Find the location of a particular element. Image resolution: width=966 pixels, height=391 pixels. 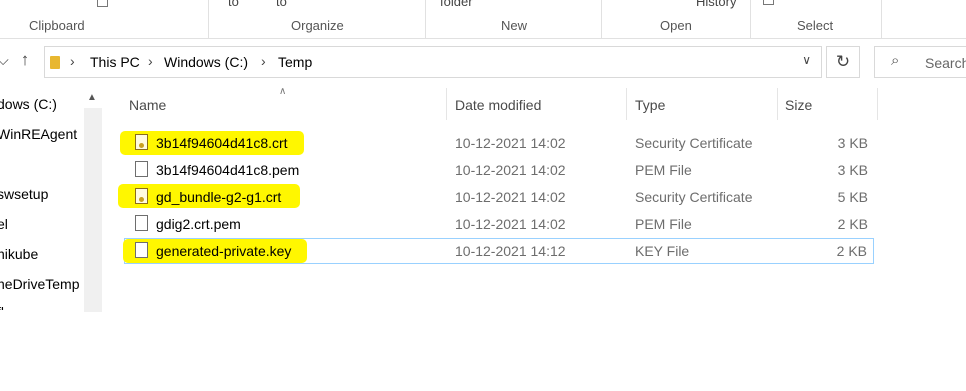

paste-icon is located at coordinates (102, 3).